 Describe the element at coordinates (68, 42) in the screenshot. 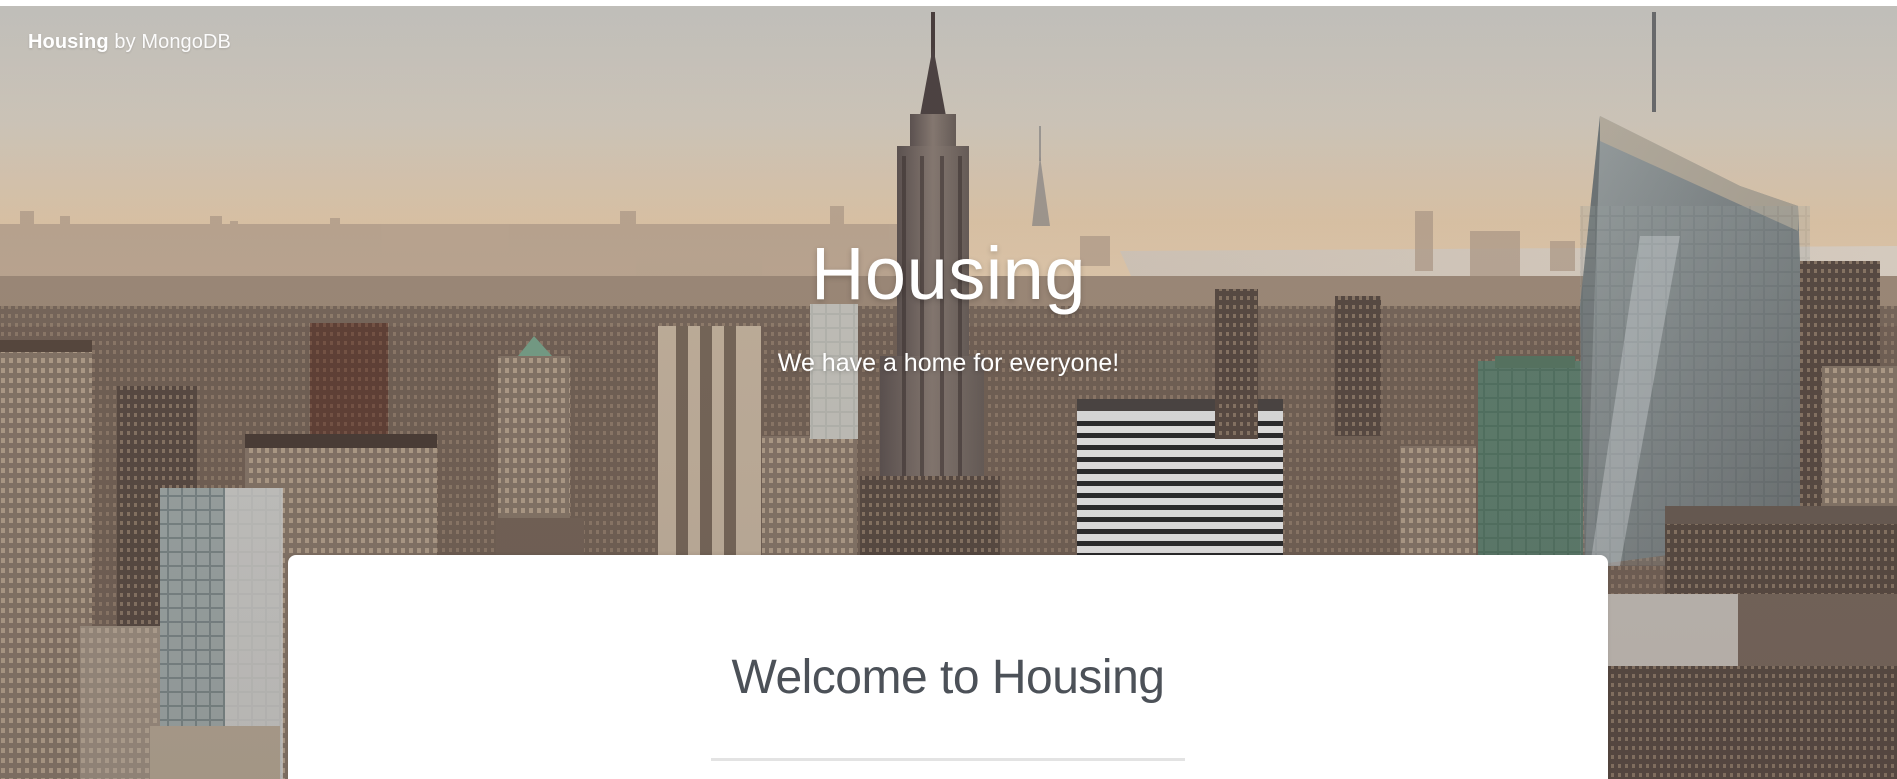

I see `brand-name: Housing` at that location.